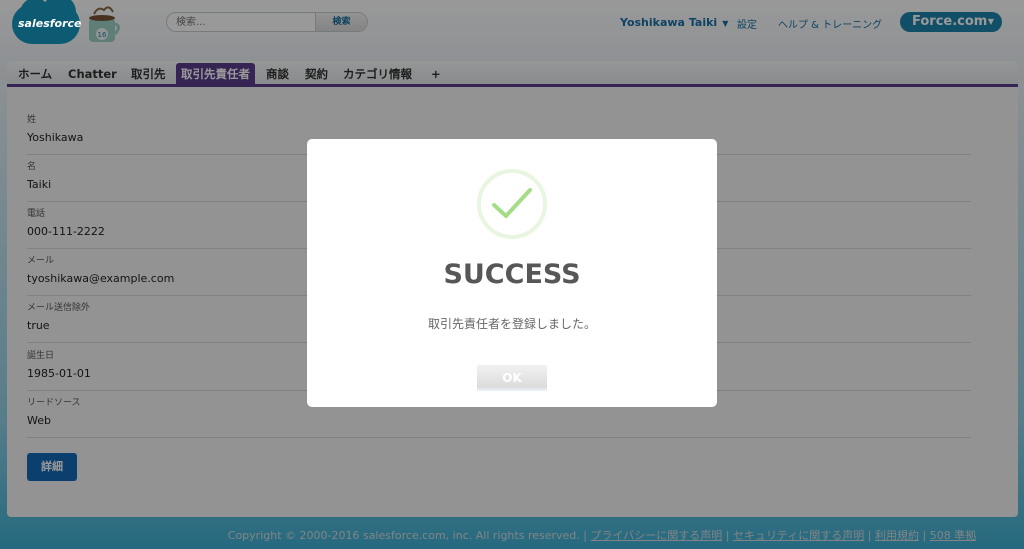 This screenshot has width=1024, height=549. What do you see at coordinates (50, 23) in the screenshot?
I see `logo-text: salesforce` at bounding box center [50, 23].